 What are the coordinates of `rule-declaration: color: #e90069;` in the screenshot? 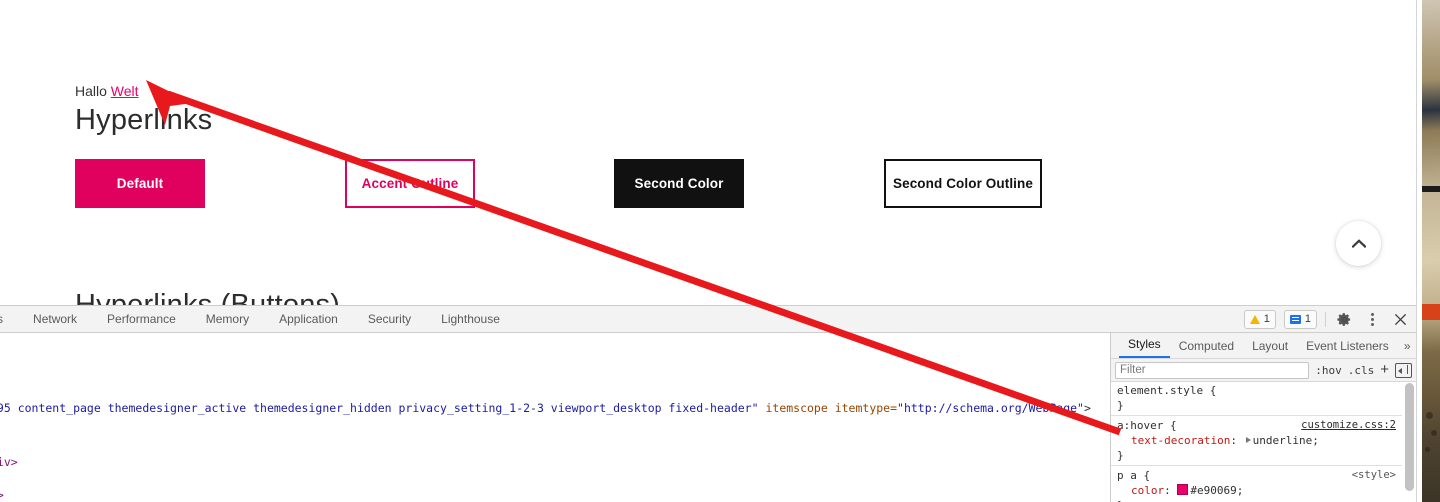 It's located at (1257, 490).